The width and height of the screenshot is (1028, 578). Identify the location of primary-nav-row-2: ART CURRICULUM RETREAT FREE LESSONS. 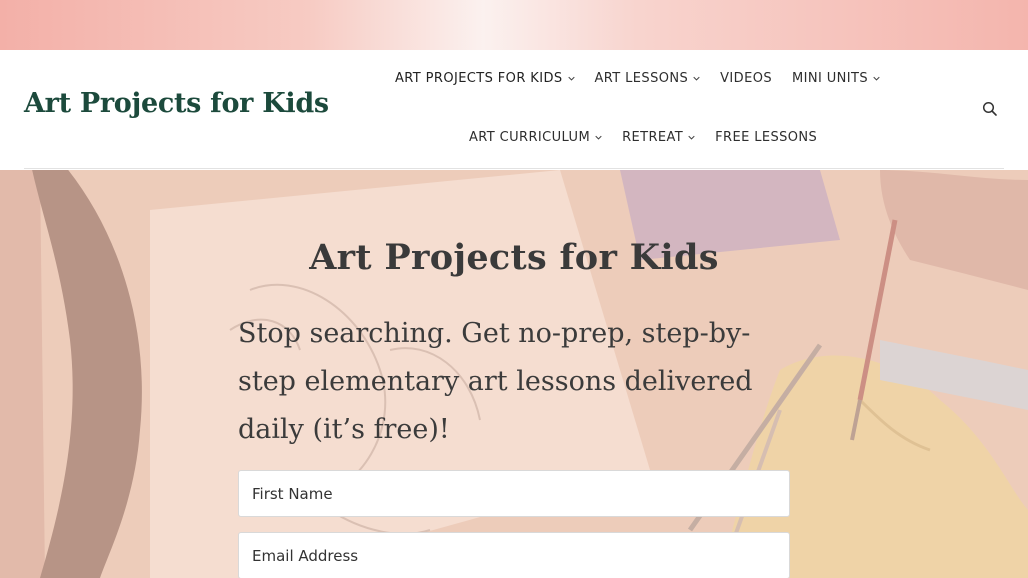
(643, 137).